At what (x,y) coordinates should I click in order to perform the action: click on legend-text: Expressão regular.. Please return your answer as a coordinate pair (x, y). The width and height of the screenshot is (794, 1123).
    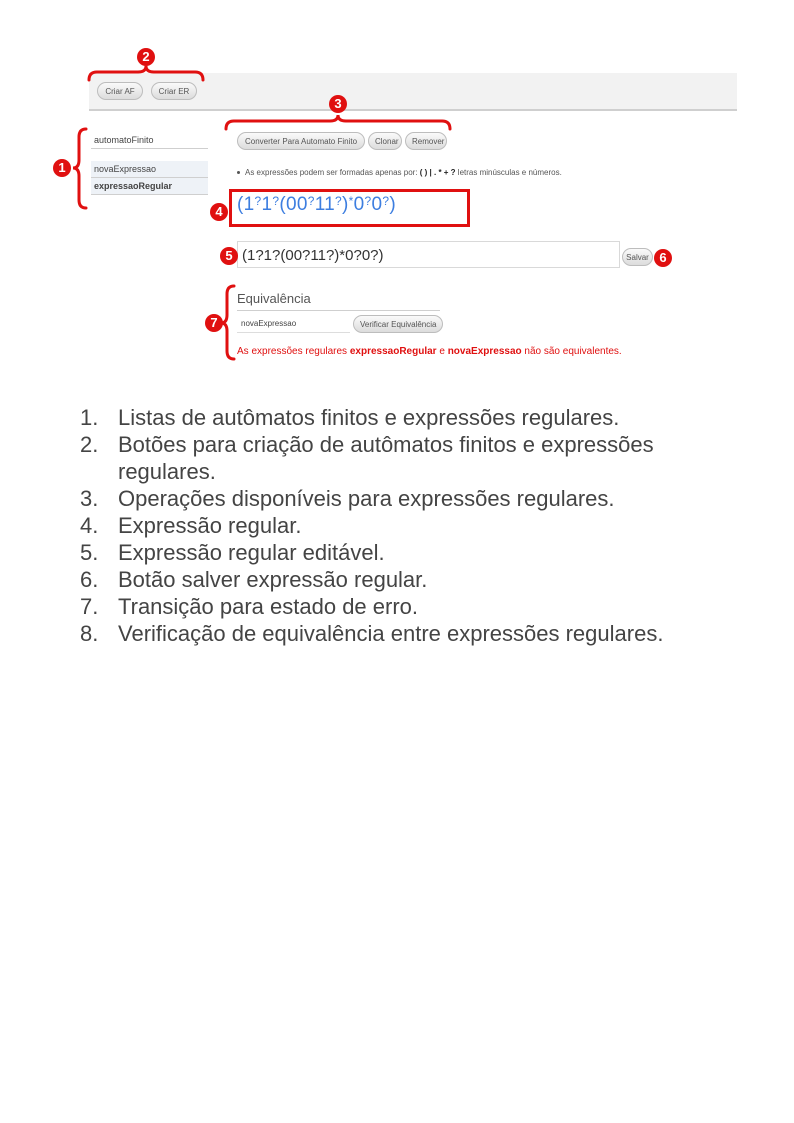
    Looking at the image, I should click on (210, 525).